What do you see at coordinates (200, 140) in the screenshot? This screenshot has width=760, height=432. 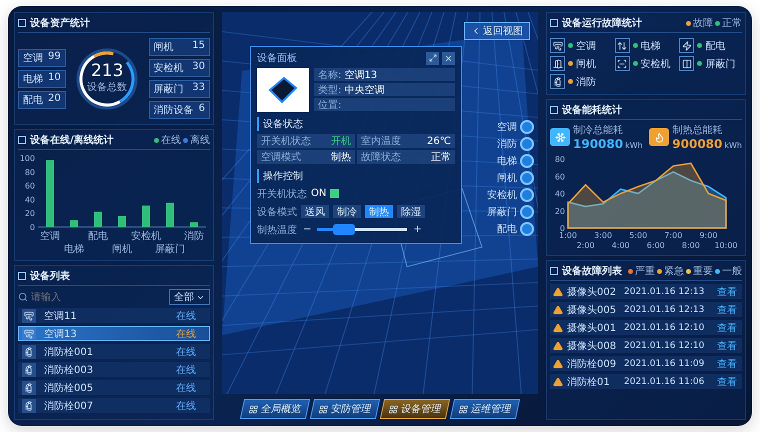 I see `legend-label: 离线` at bounding box center [200, 140].